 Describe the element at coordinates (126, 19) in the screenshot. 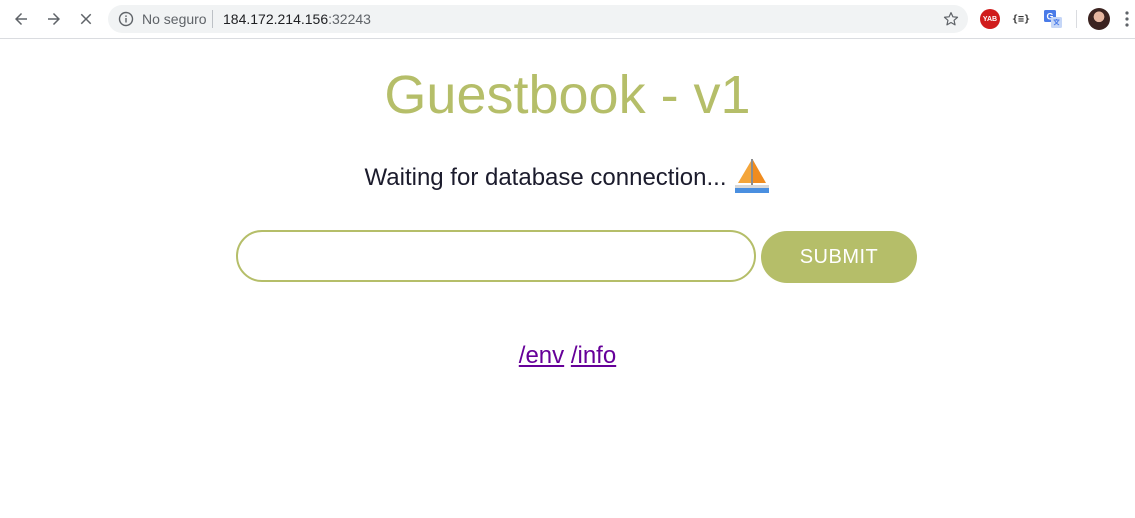

I see `info-icon` at that location.